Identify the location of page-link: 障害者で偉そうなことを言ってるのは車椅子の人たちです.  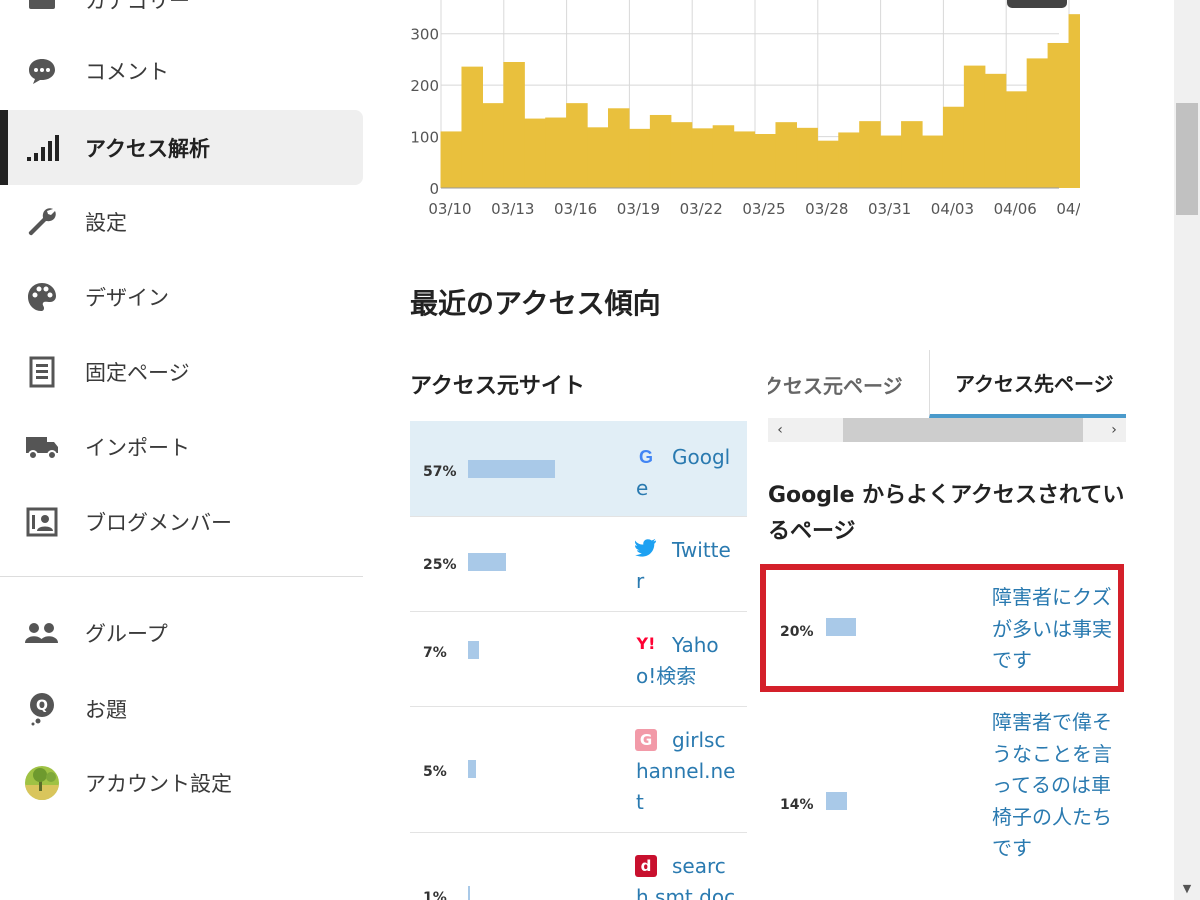
(1052, 786).